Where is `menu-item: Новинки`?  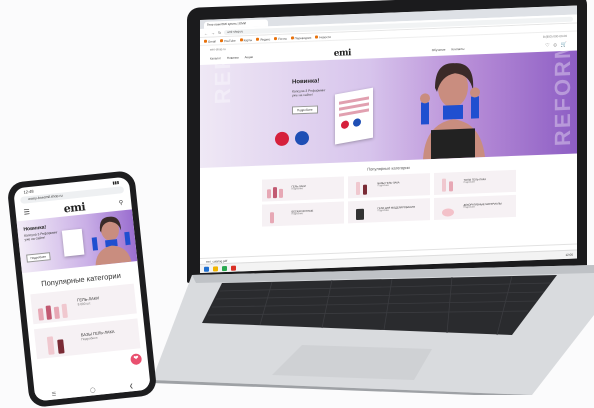 menu-item: Новинки is located at coordinates (233, 58).